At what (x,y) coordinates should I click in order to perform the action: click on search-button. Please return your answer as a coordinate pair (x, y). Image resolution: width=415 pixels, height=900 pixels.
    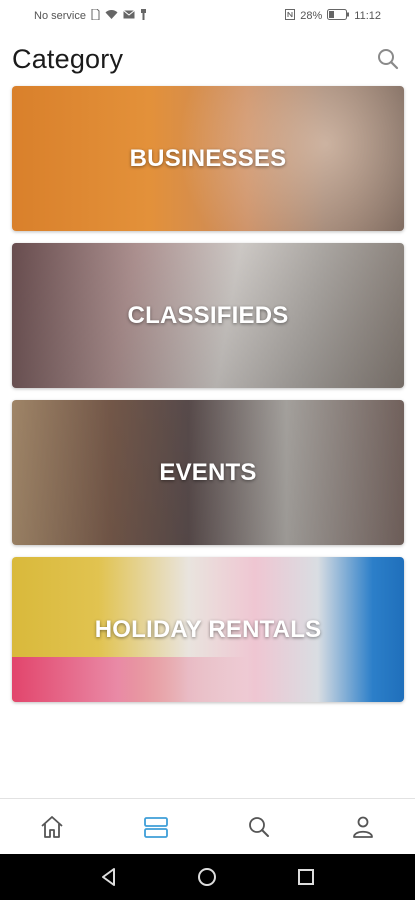
    Looking at the image, I should click on (388, 59).